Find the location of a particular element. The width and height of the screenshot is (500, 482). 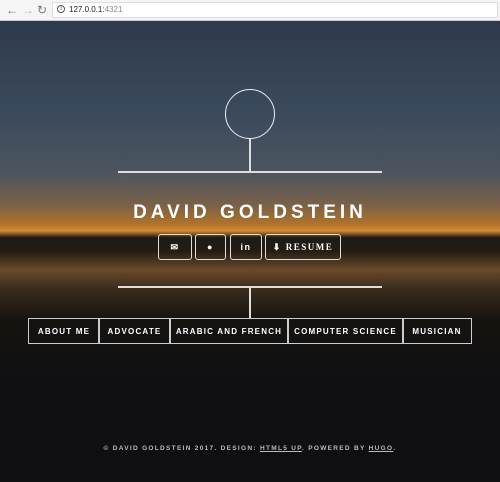

url-host: 127.0.0.1: is located at coordinates (87, 9).